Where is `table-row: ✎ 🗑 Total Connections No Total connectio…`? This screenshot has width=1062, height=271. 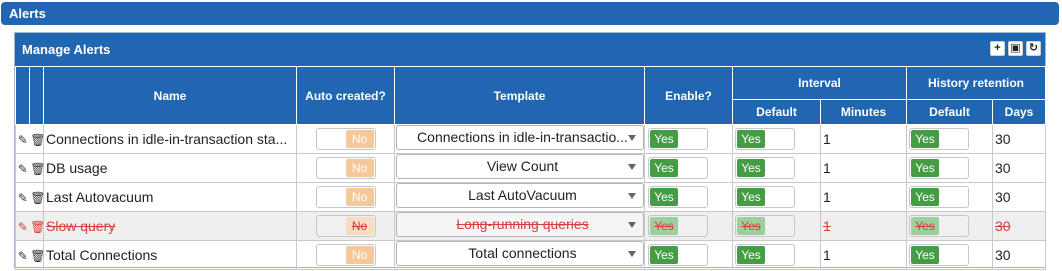 table-row: ✎ 🗑 Total Connections No Total connectio… is located at coordinates (531, 255).